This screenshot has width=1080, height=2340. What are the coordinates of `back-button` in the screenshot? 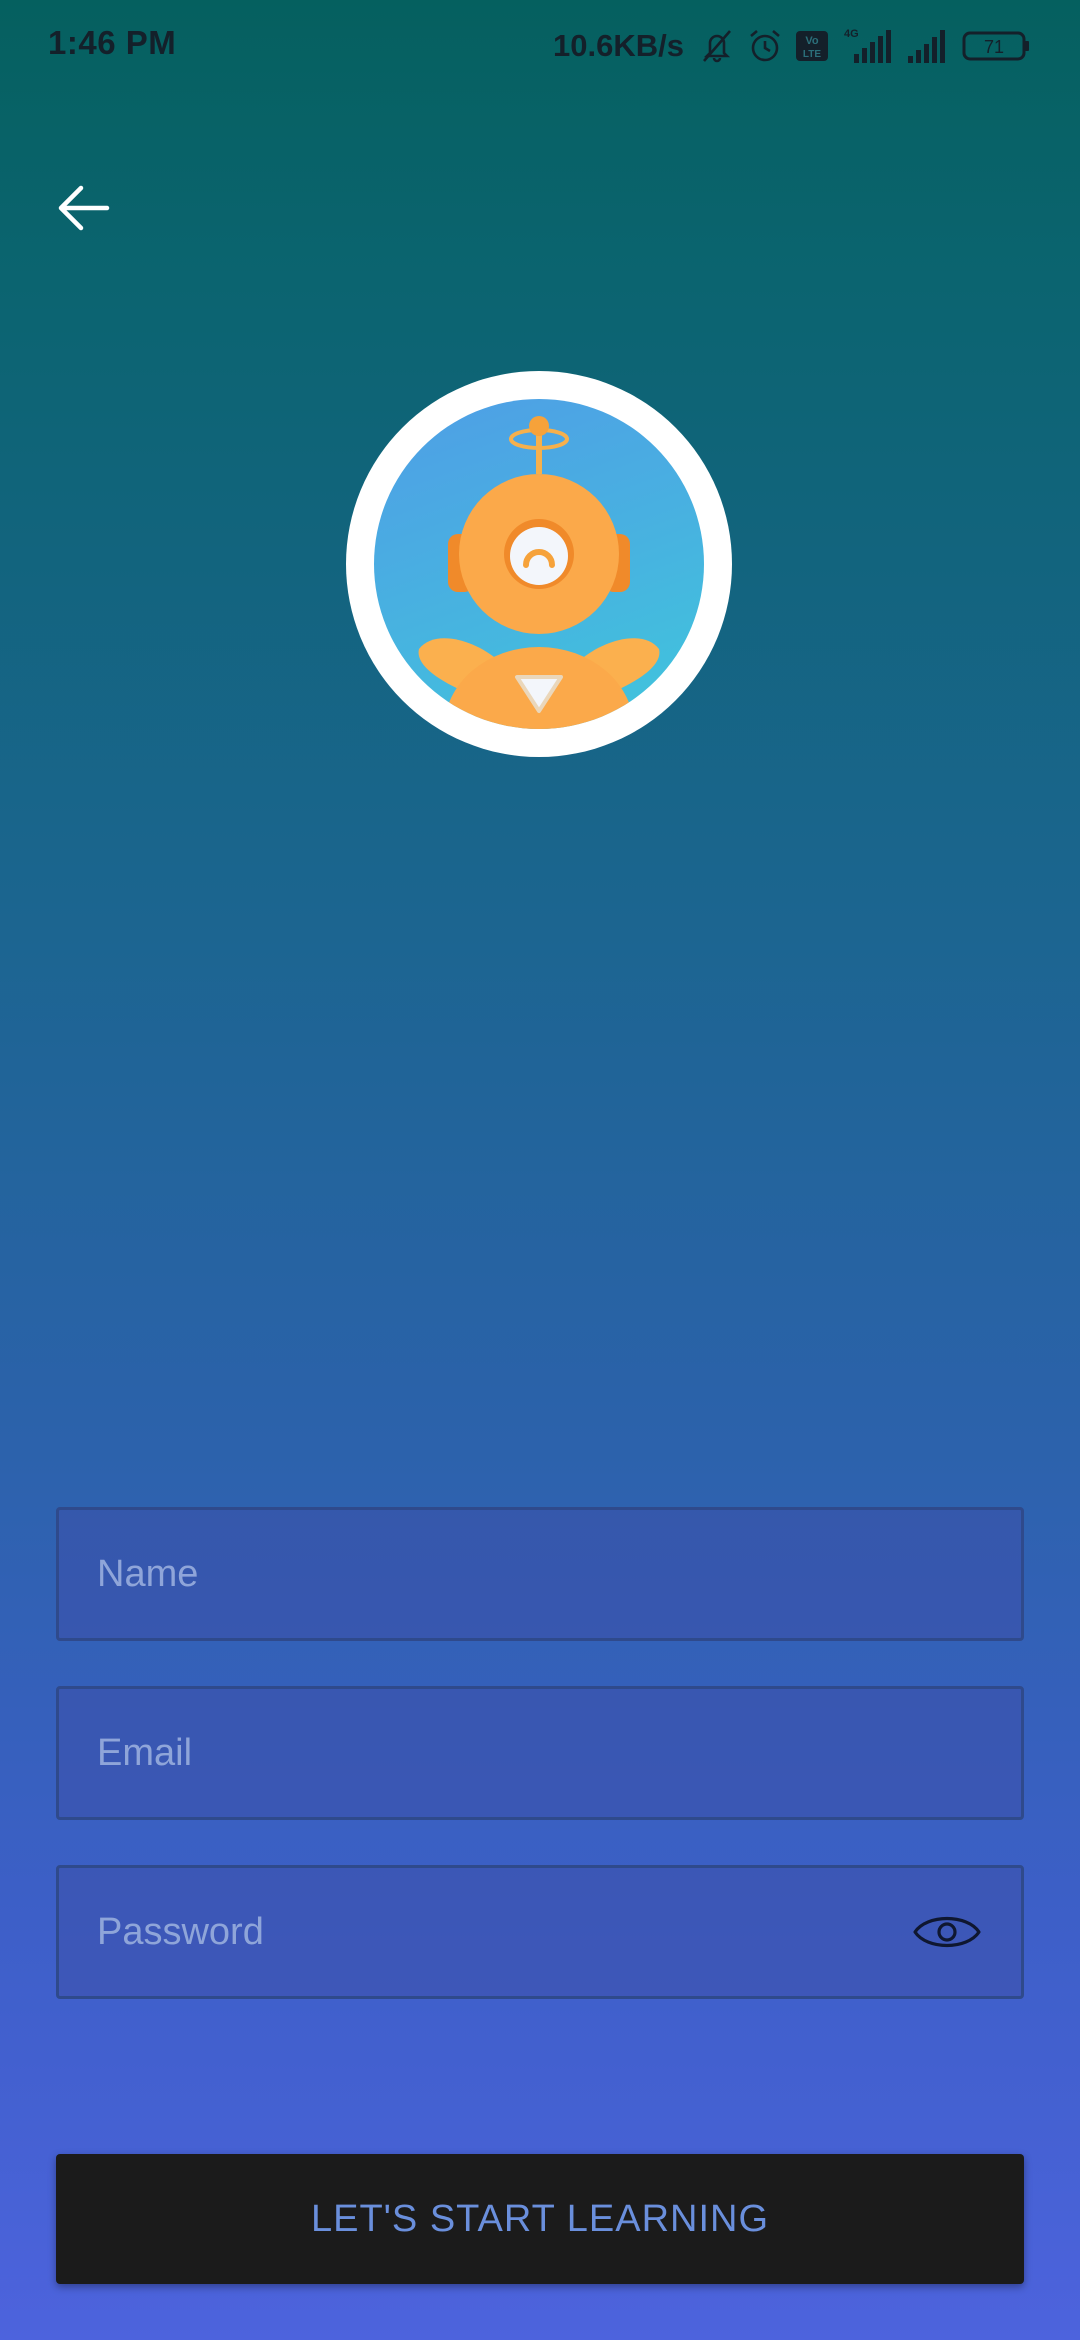 It's located at (83, 210).